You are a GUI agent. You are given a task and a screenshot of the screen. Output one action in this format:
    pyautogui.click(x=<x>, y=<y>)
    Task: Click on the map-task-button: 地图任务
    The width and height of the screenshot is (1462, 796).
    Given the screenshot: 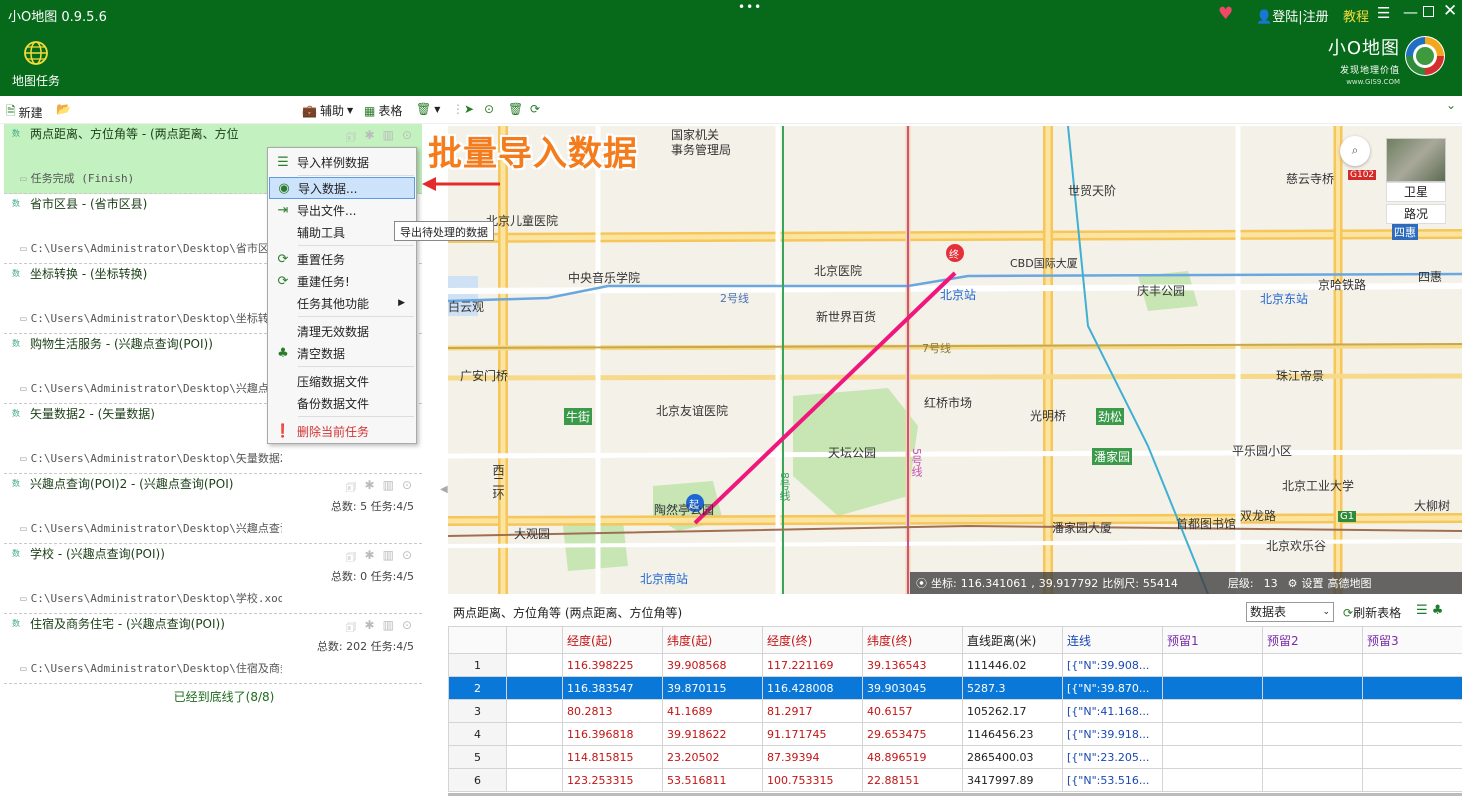 What is the action you would take?
    pyautogui.click(x=36, y=64)
    